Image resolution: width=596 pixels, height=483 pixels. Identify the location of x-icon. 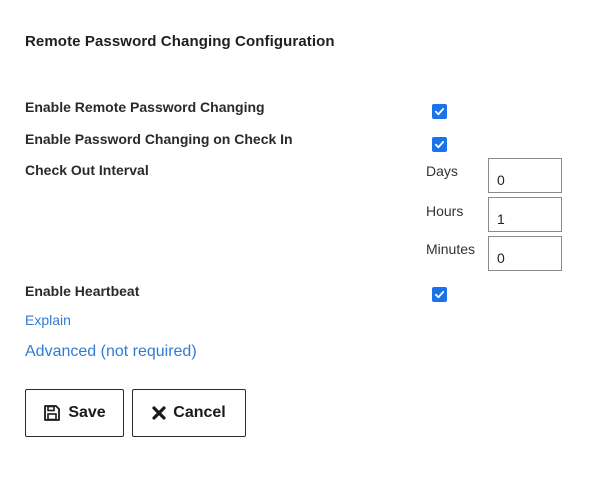
(159, 413).